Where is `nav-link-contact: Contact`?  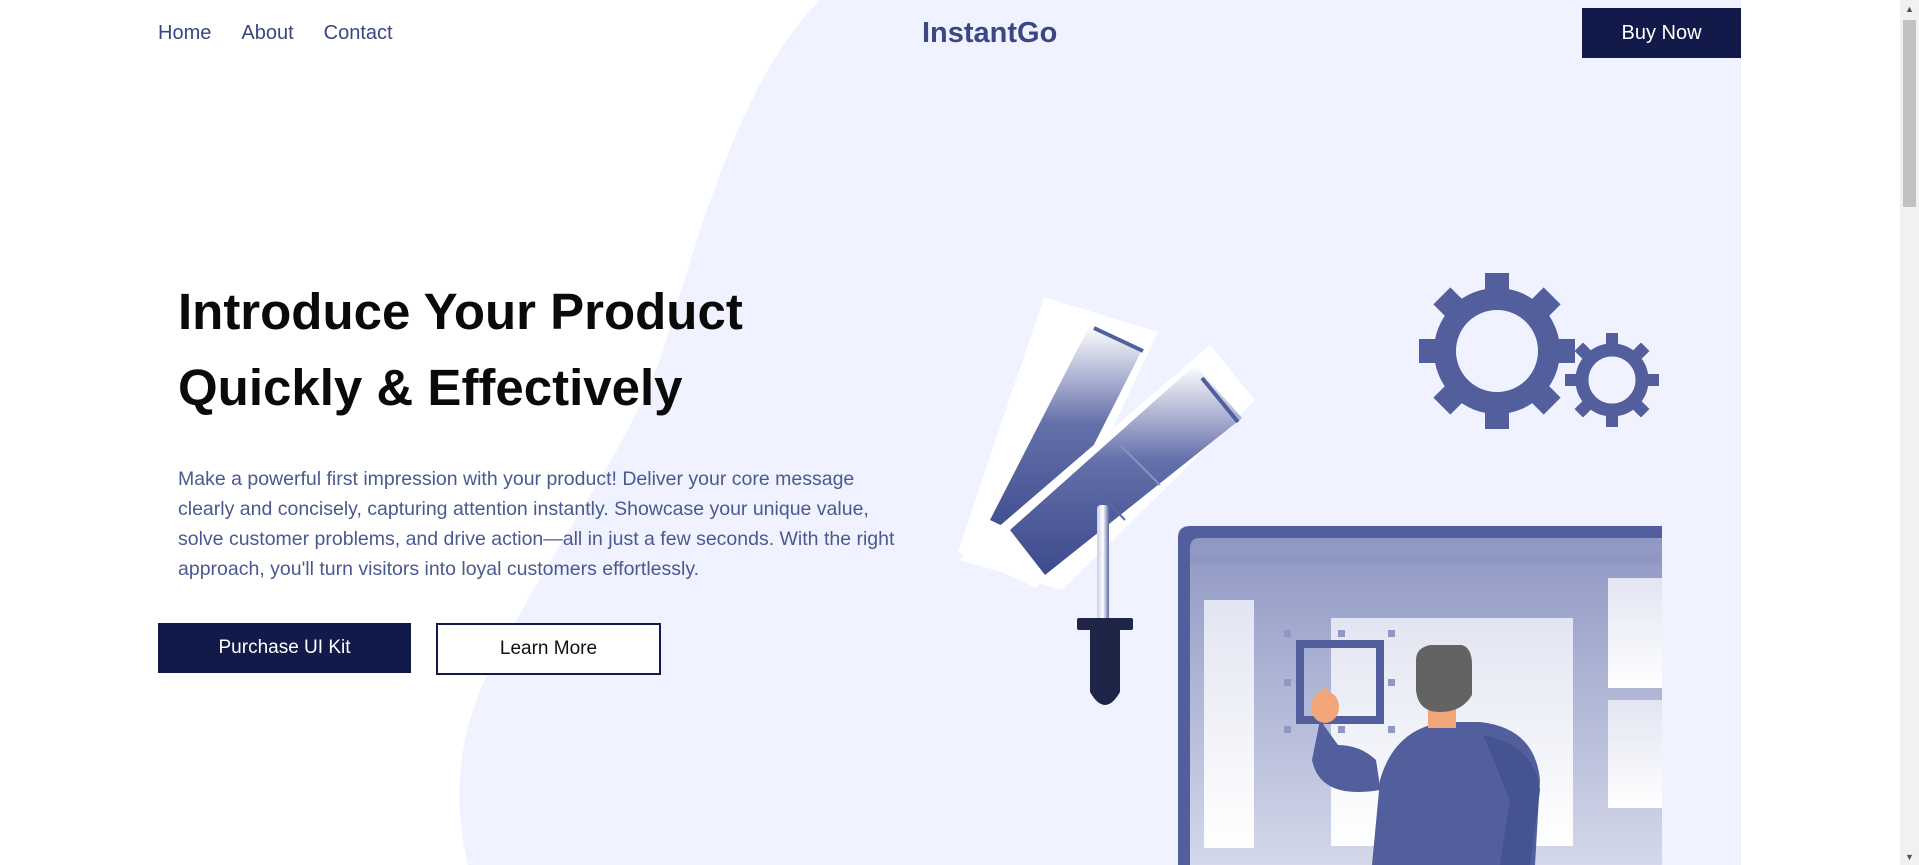
nav-link-contact: Contact is located at coordinates (358, 33).